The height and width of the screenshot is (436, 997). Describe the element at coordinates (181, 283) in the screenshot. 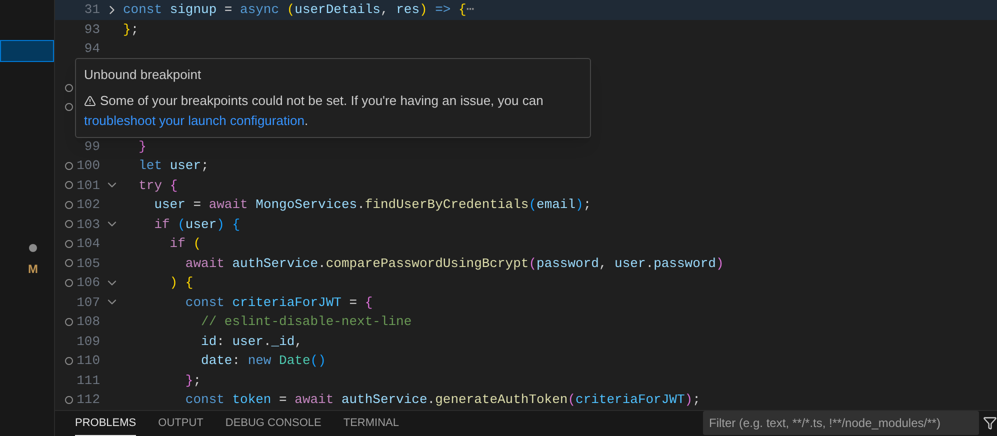

I see `code-line: ) {` at that location.